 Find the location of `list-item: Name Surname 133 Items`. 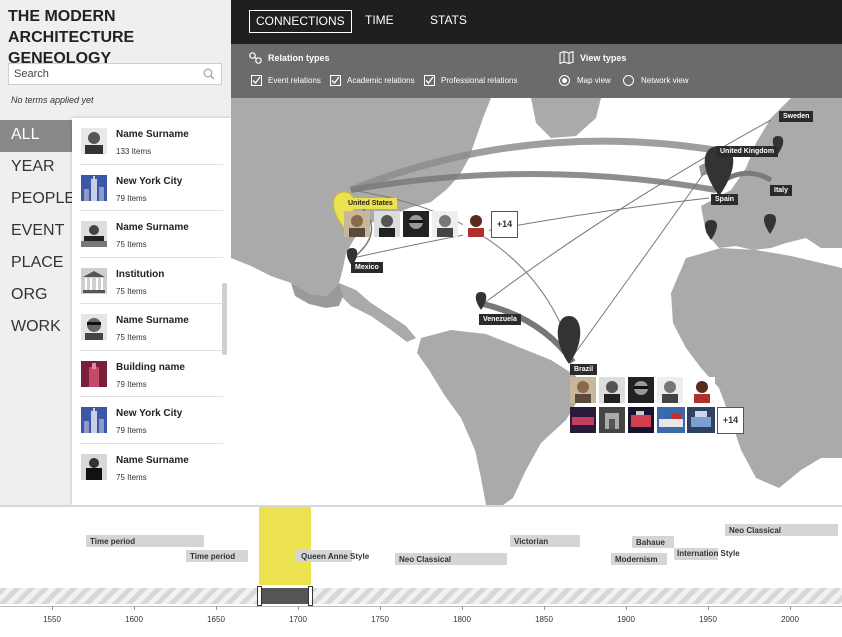

list-item: Name Surname 133 Items is located at coordinates (151, 141).